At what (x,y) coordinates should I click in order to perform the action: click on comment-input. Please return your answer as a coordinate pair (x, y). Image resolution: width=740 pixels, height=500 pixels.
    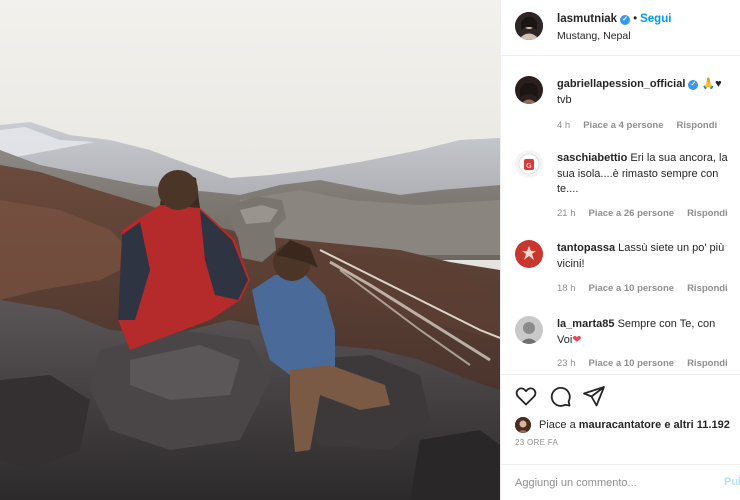
    Looking at the image, I should click on (613, 483).